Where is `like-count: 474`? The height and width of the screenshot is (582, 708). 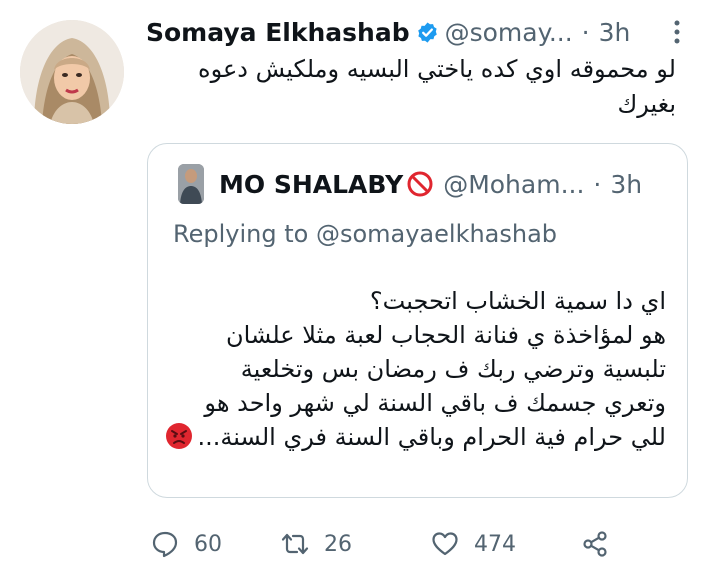 like-count: 474 is located at coordinates (495, 544).